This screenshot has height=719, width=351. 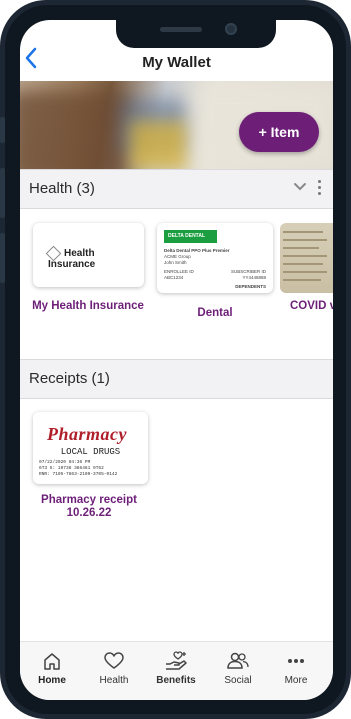 I want to click on section-title: Receipts (1), so click(x=69, y=378).